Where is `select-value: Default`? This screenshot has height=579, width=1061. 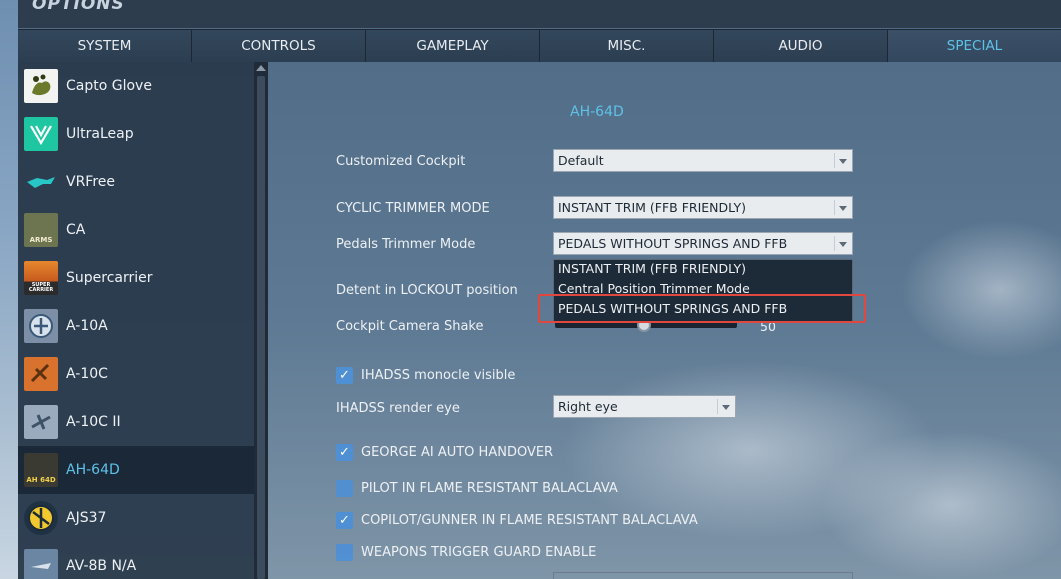
select-value: Default is located at coordinates (581, 160).